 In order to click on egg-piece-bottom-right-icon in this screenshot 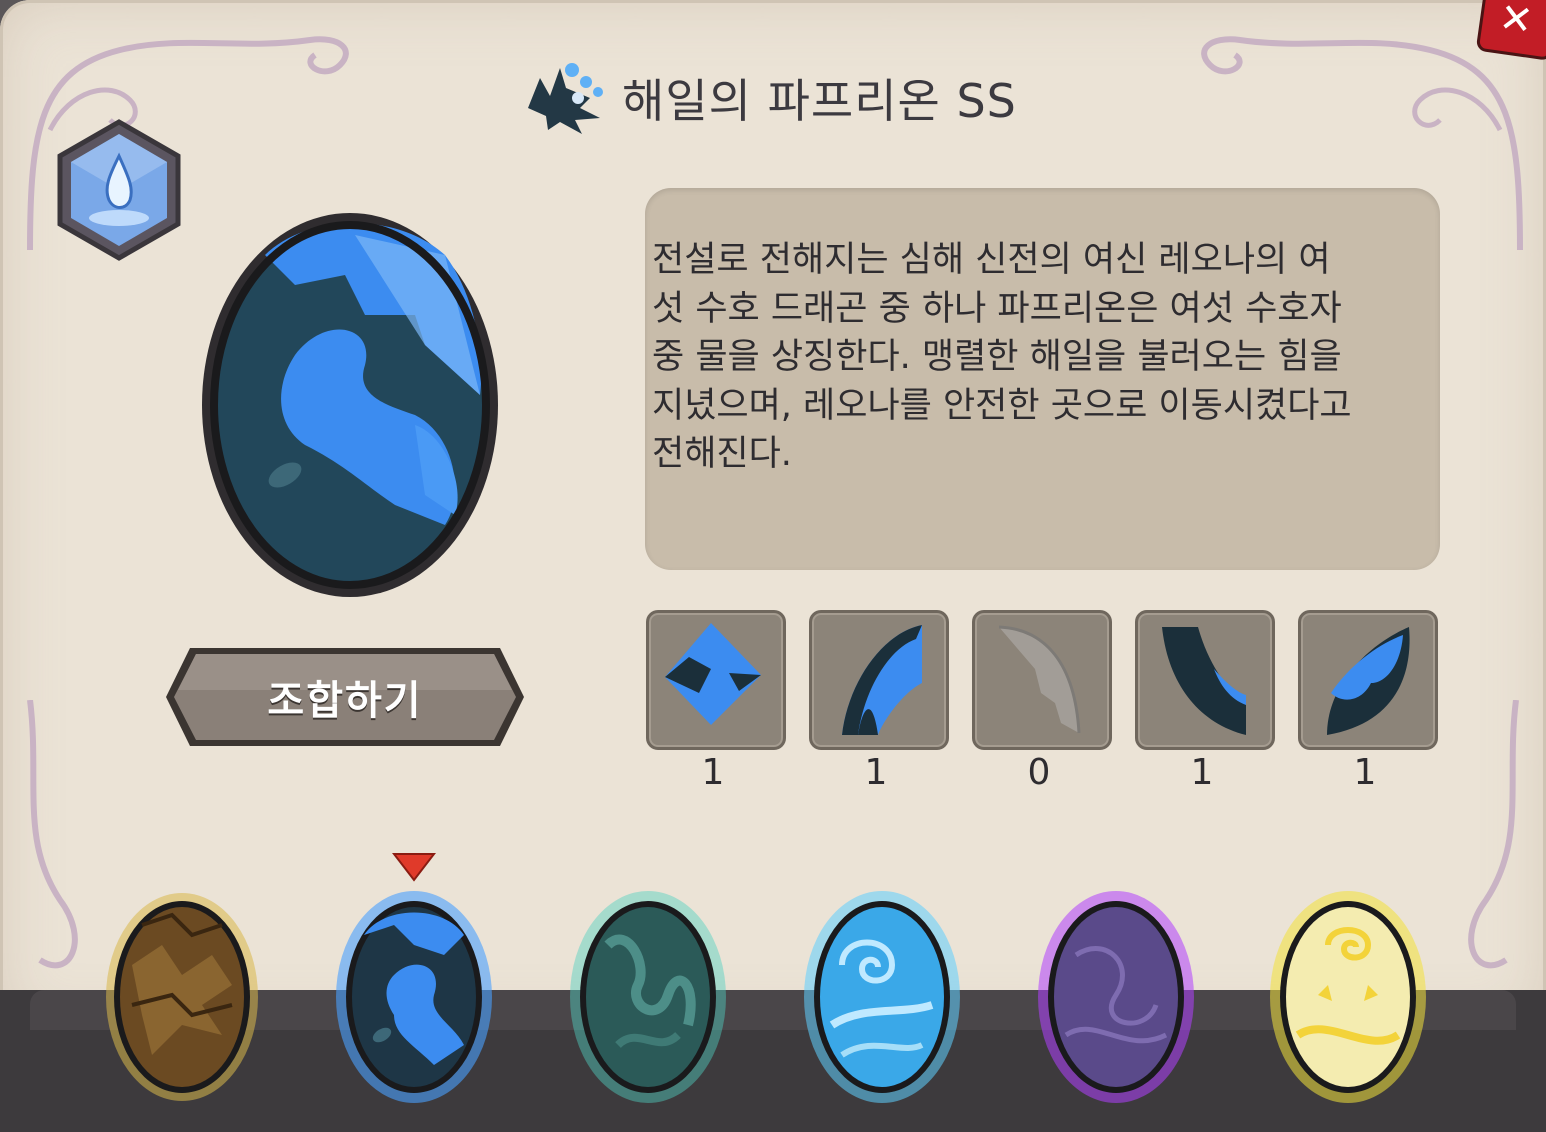, I will do `click(1368, 681)`.